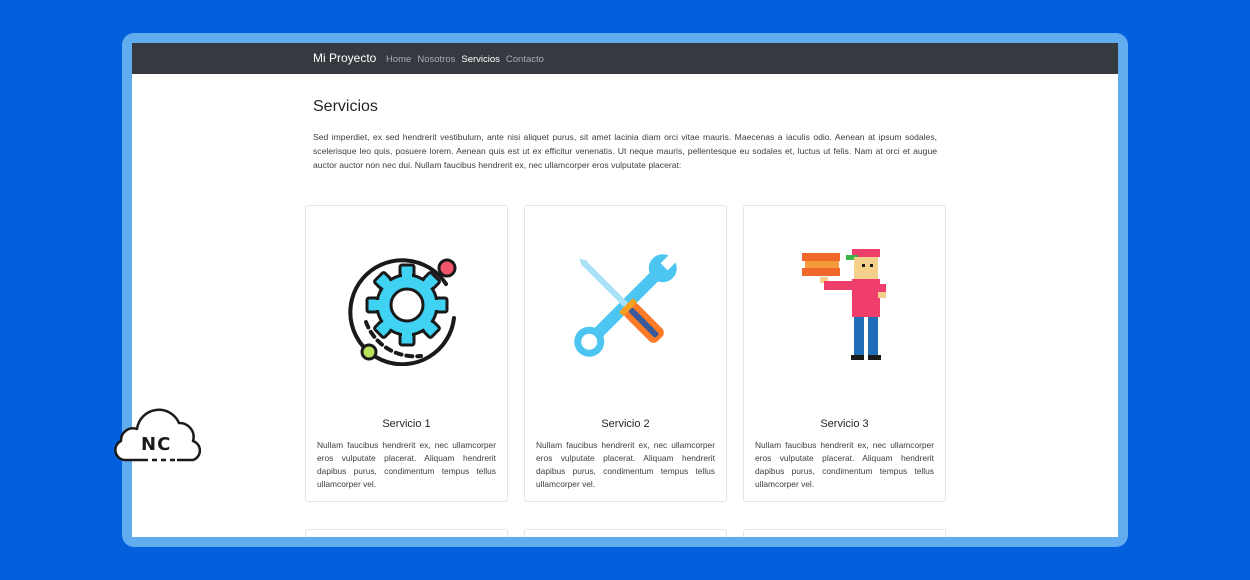 This screenshot has width=1250, height=580. Describe the element at coordinates (406, 424) in the screenshot. I see `card-title: Servicio 1` at that location.